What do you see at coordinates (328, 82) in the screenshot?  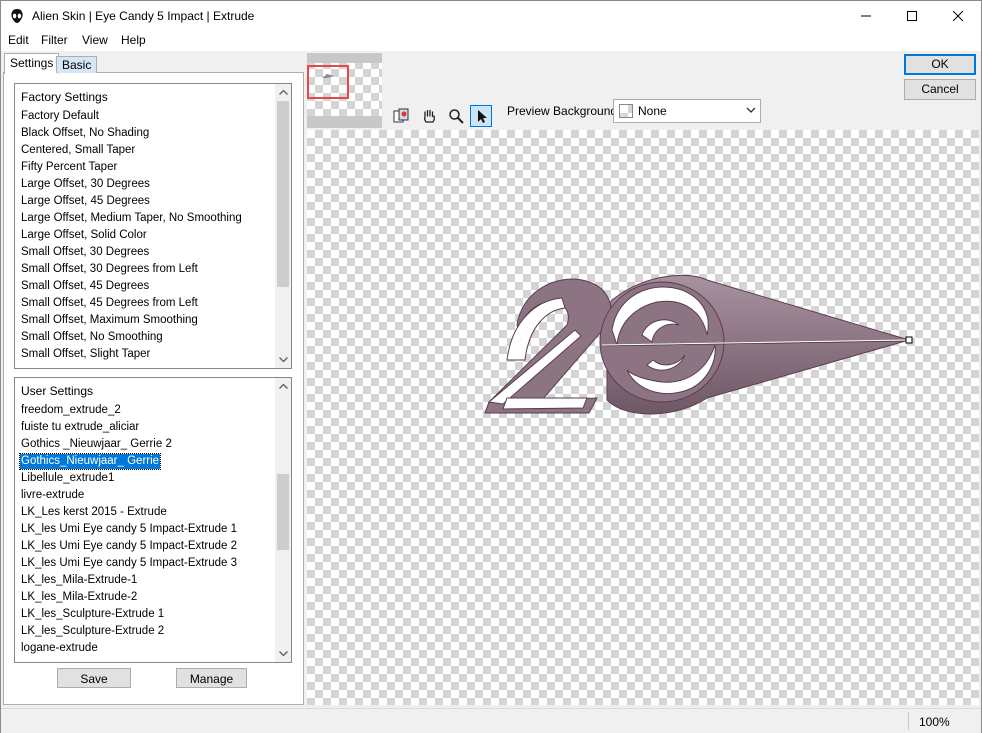 I see `navigator-view-frame` at bounding box center [328, 82].